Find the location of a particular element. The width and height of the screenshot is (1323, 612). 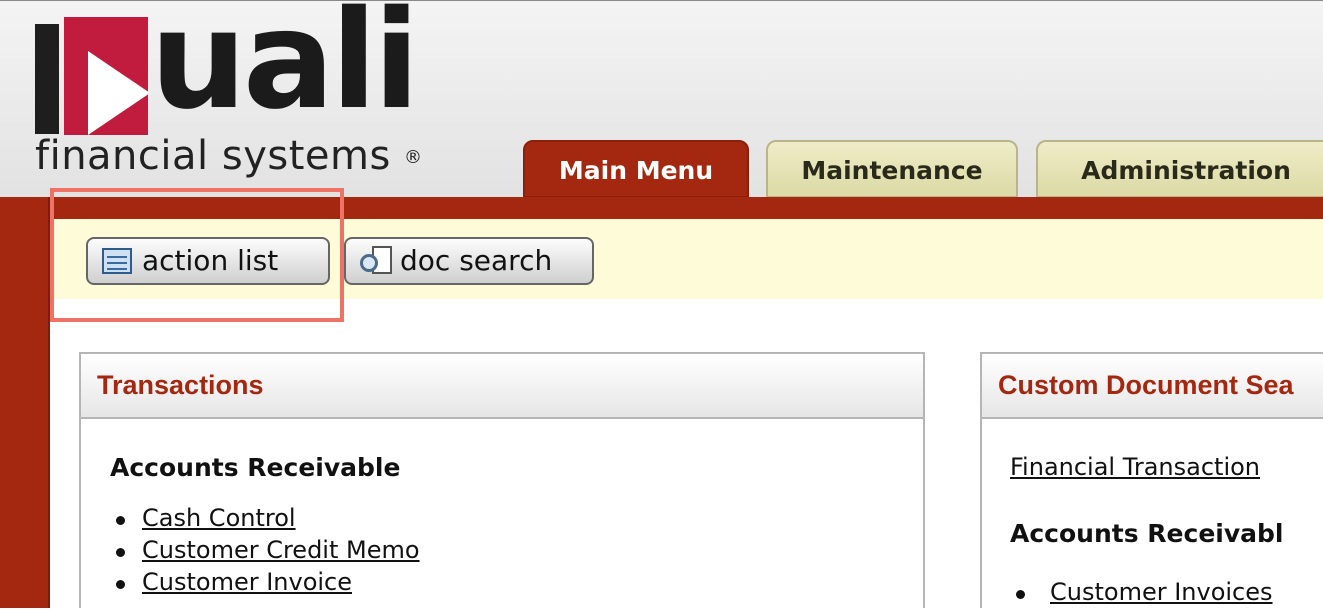

section-title-accounts-receivable-2: Accounts Receivabl is located at coordinates (1147, 533).